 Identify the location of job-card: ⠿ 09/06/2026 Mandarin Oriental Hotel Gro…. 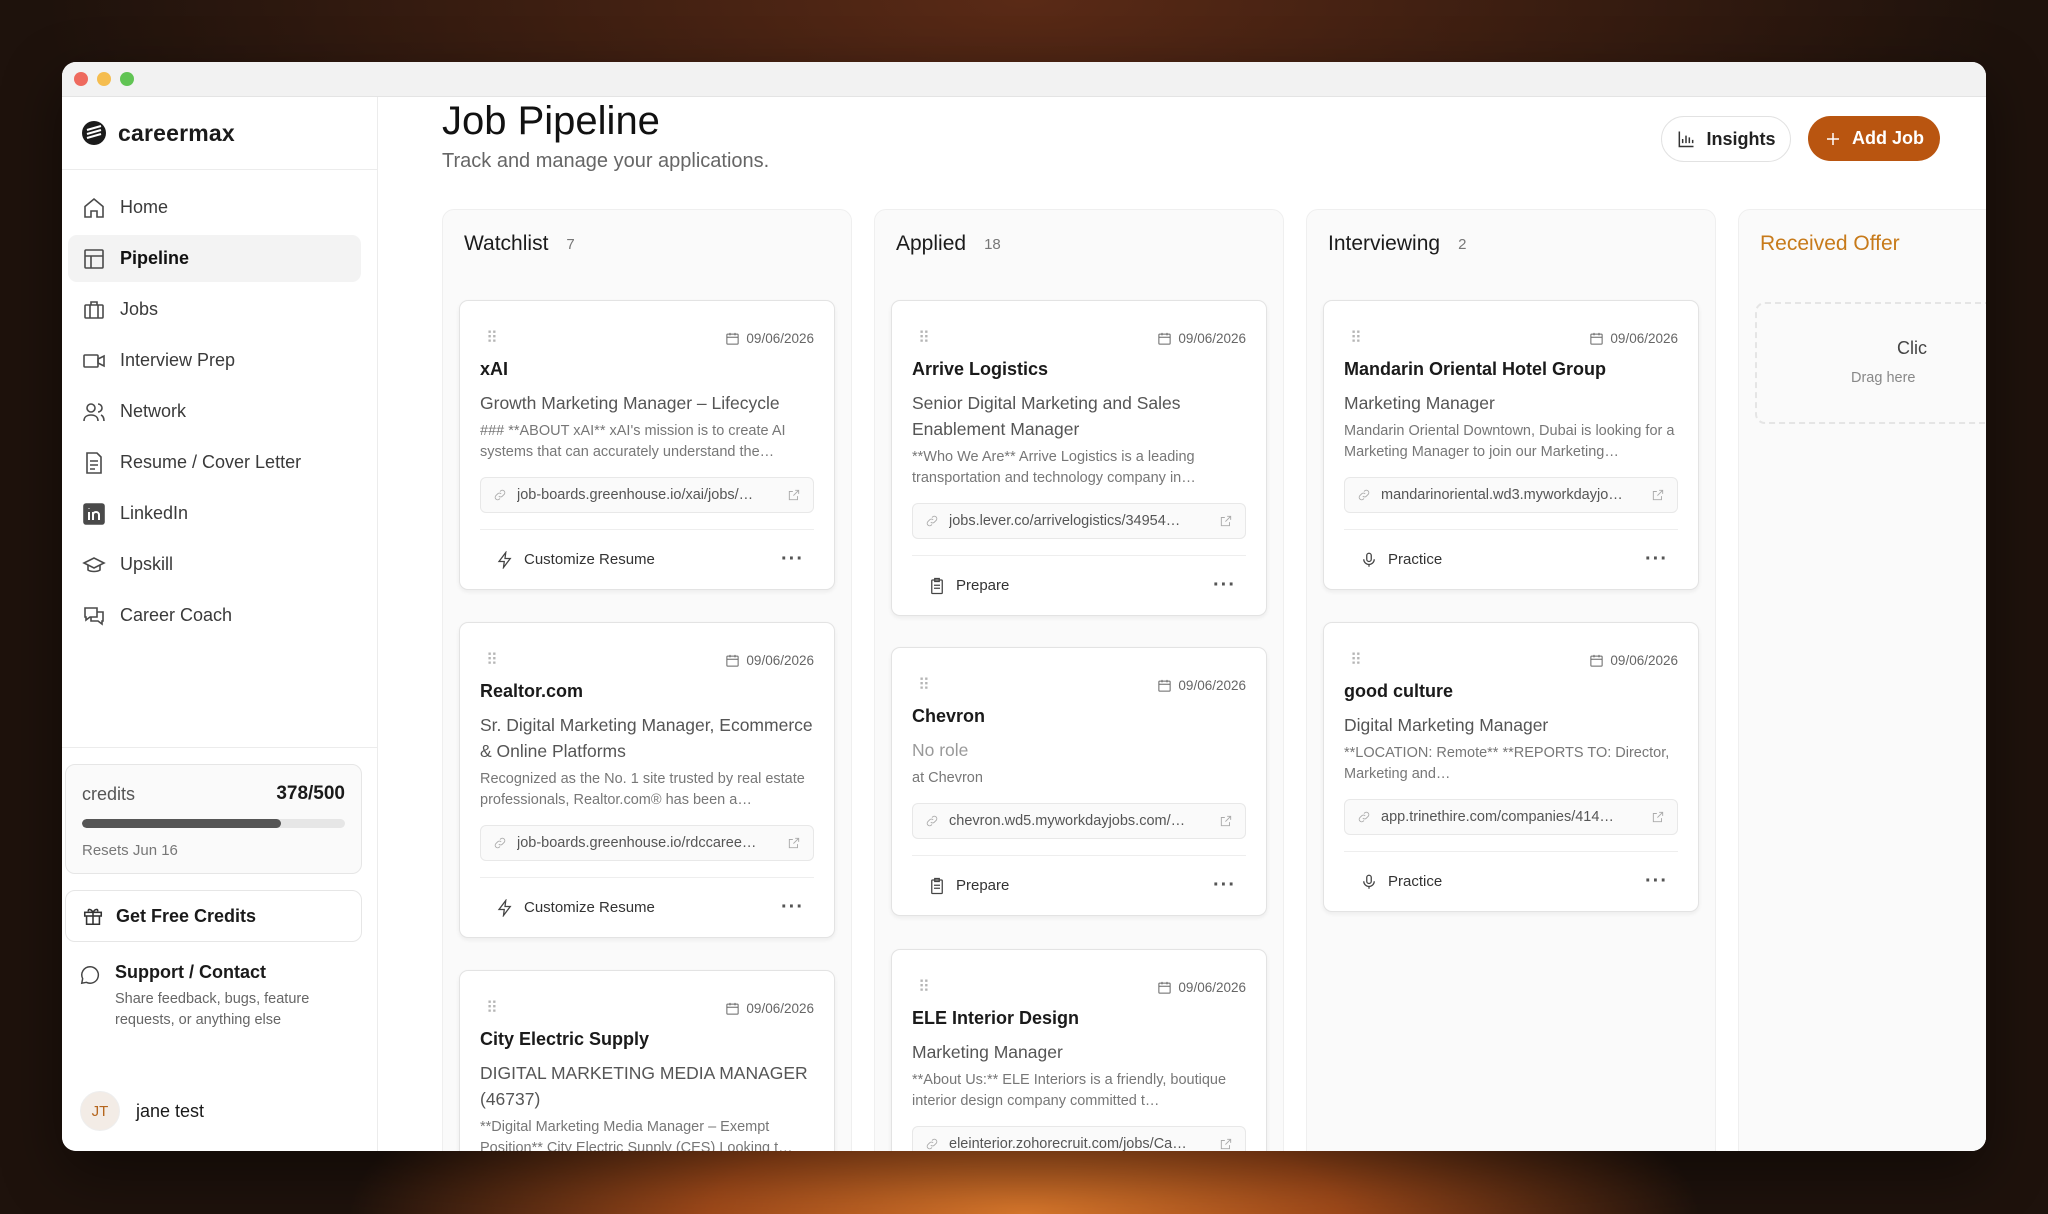
(1511, 445).